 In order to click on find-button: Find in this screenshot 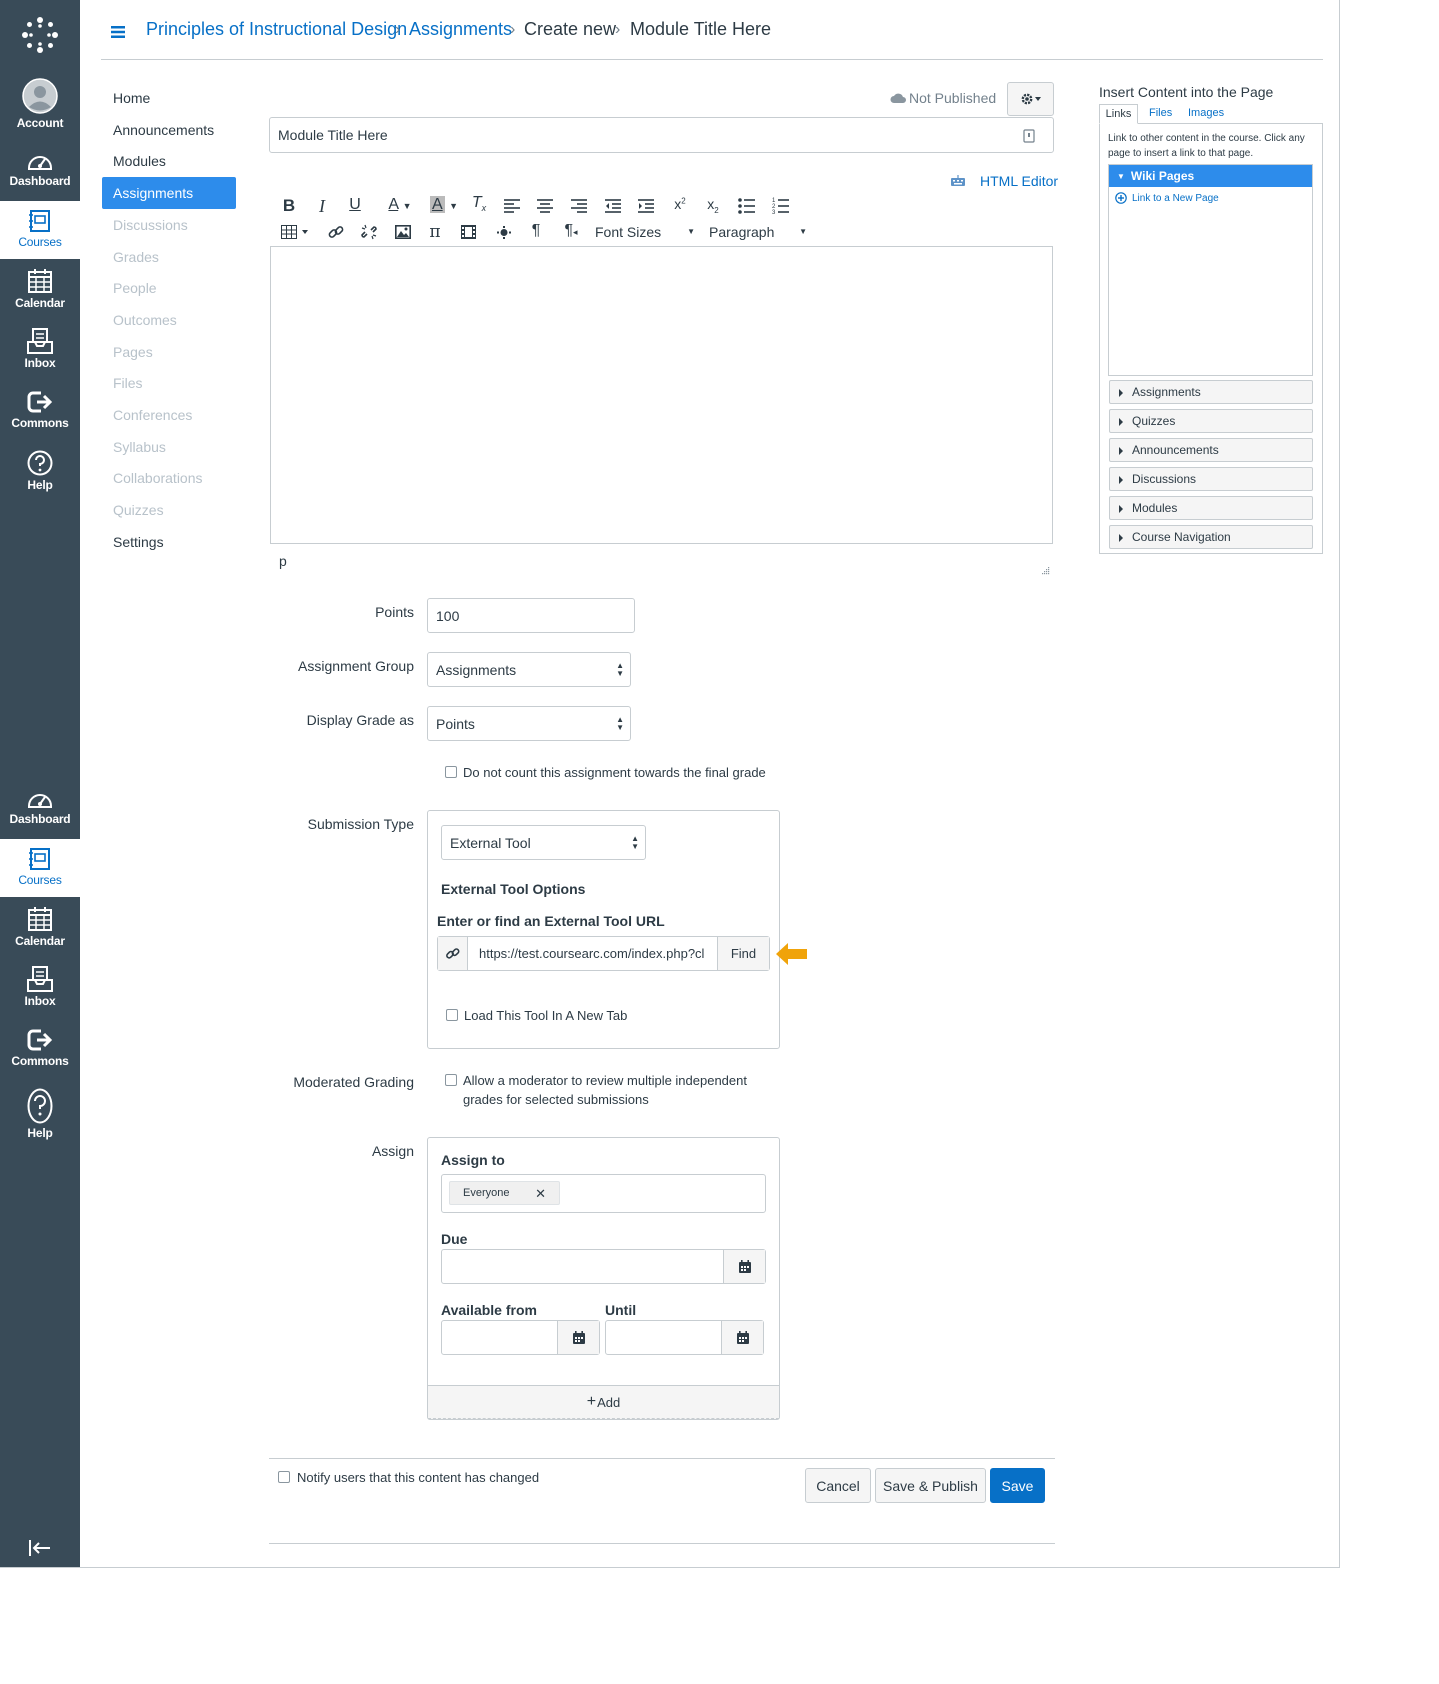, I will do `click(743, 953)`.